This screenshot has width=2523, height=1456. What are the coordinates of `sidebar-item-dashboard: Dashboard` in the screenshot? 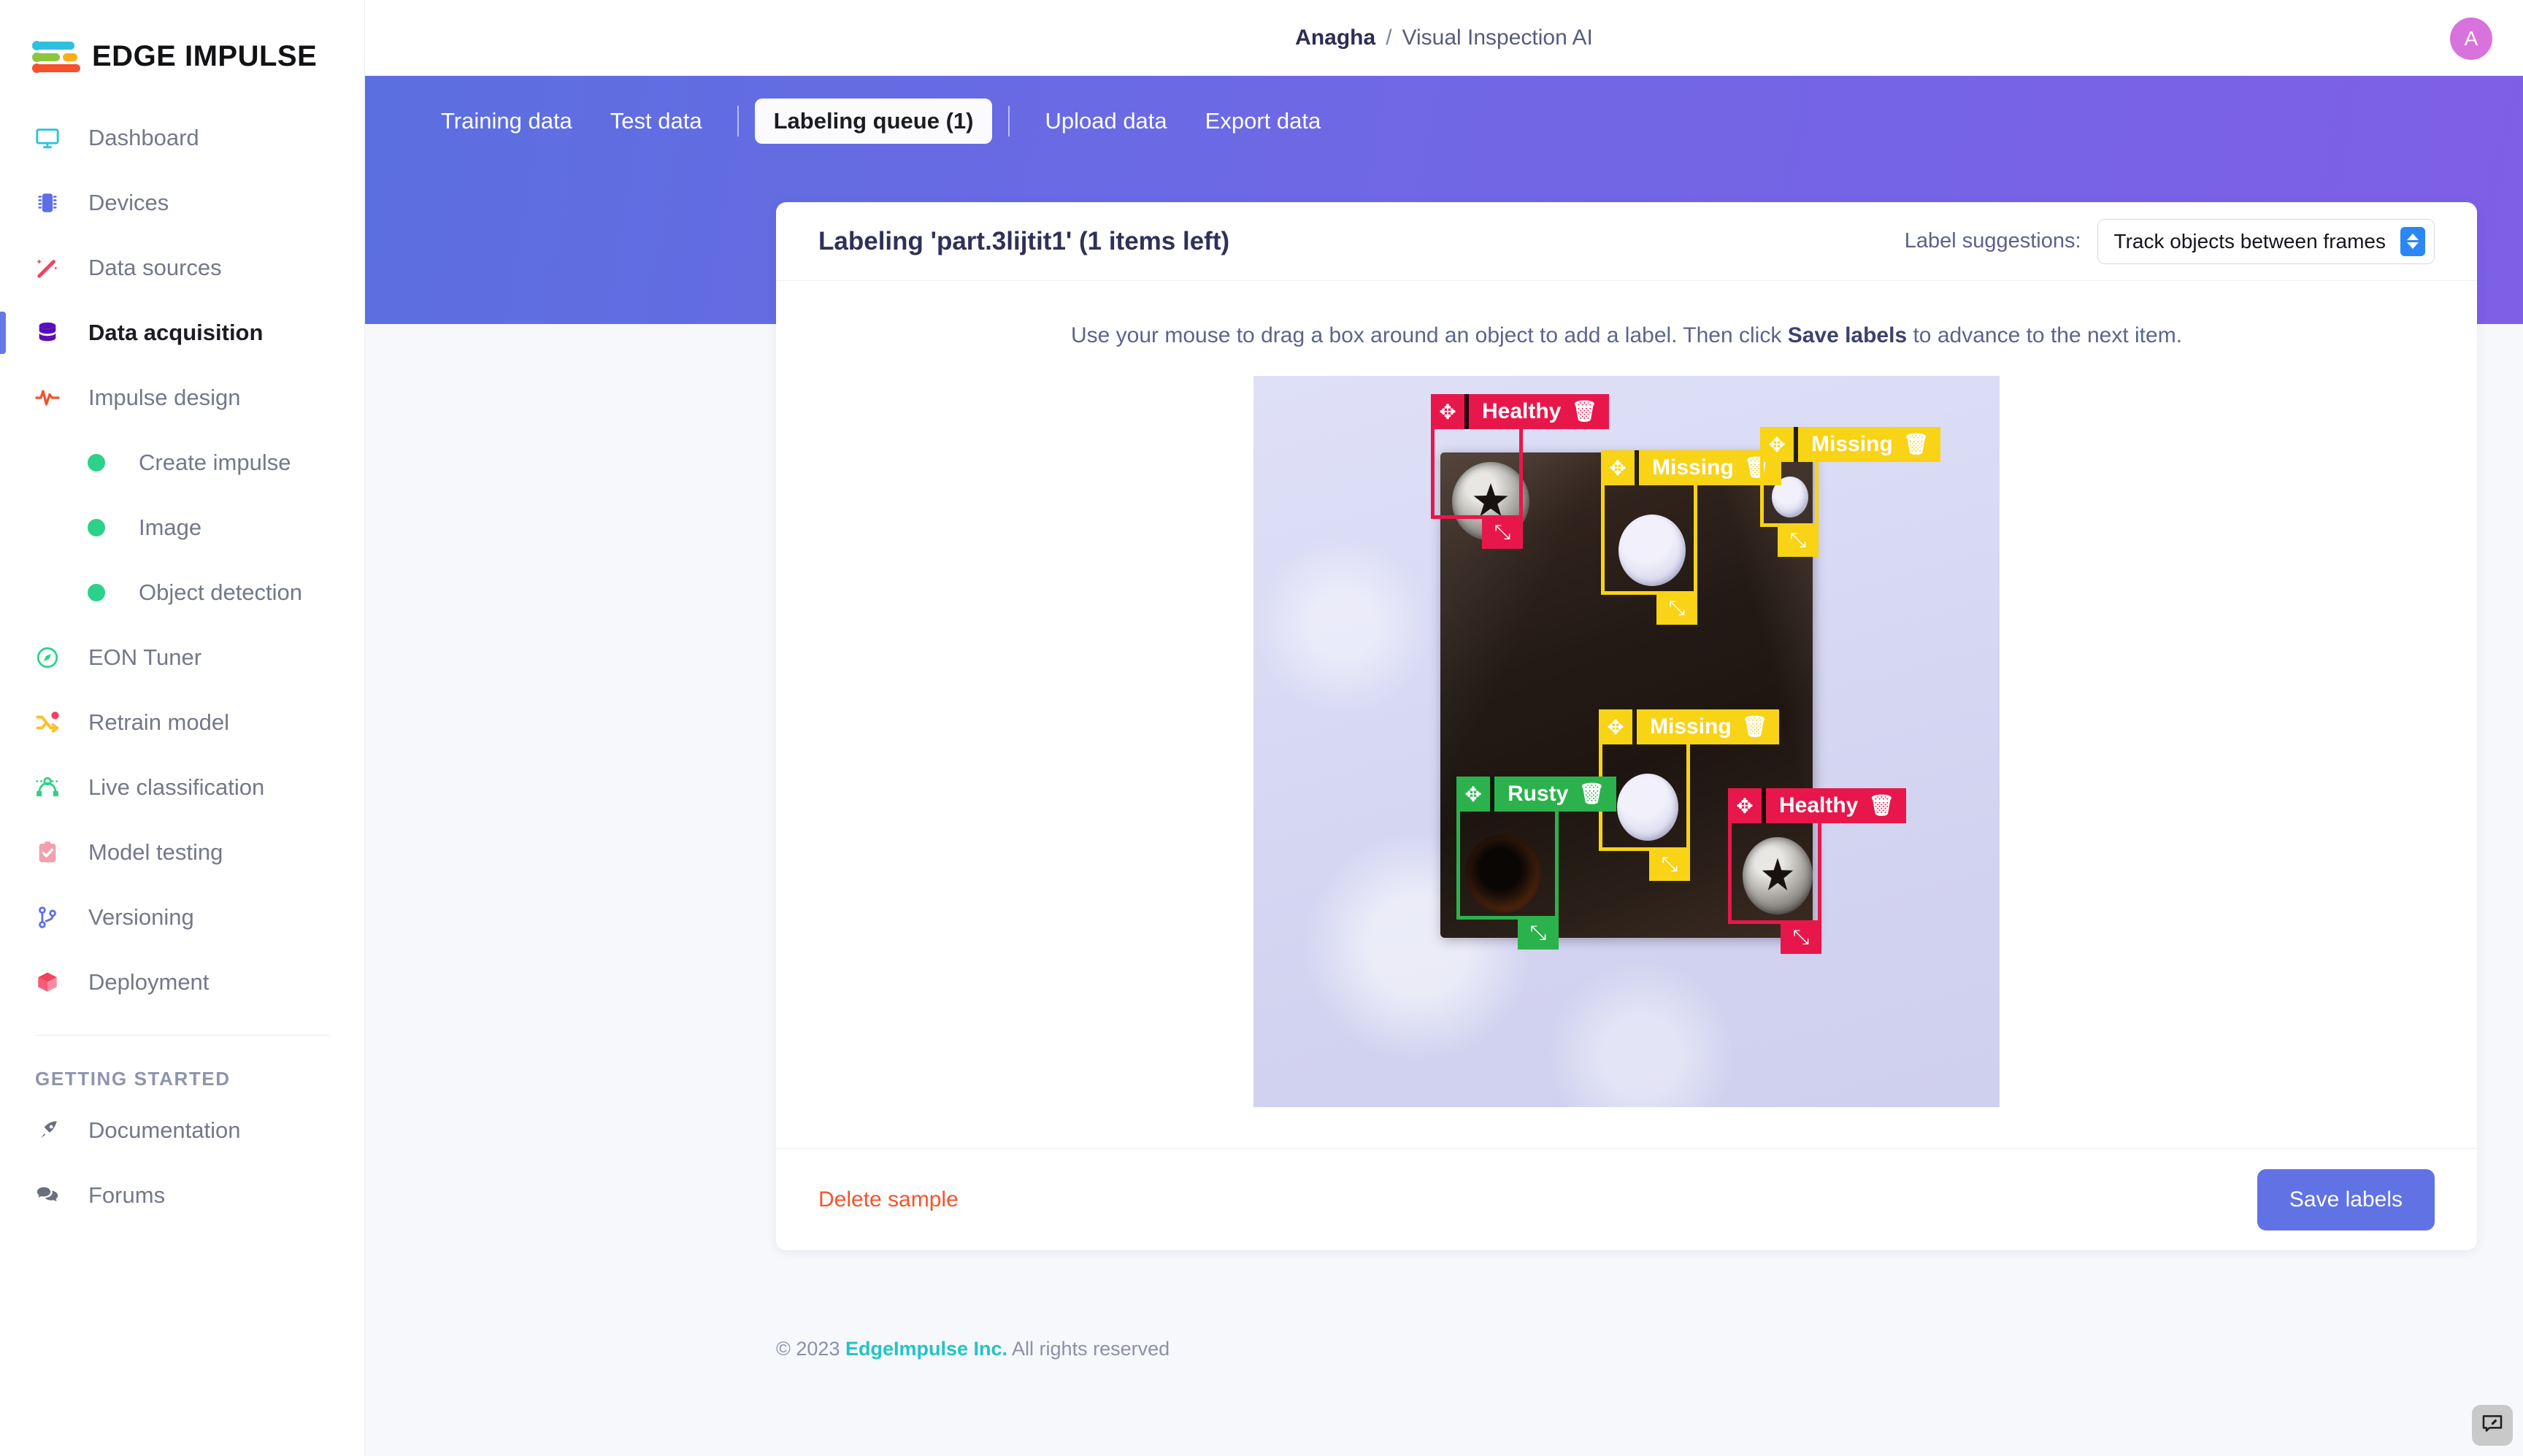 It's located at (182, 138).